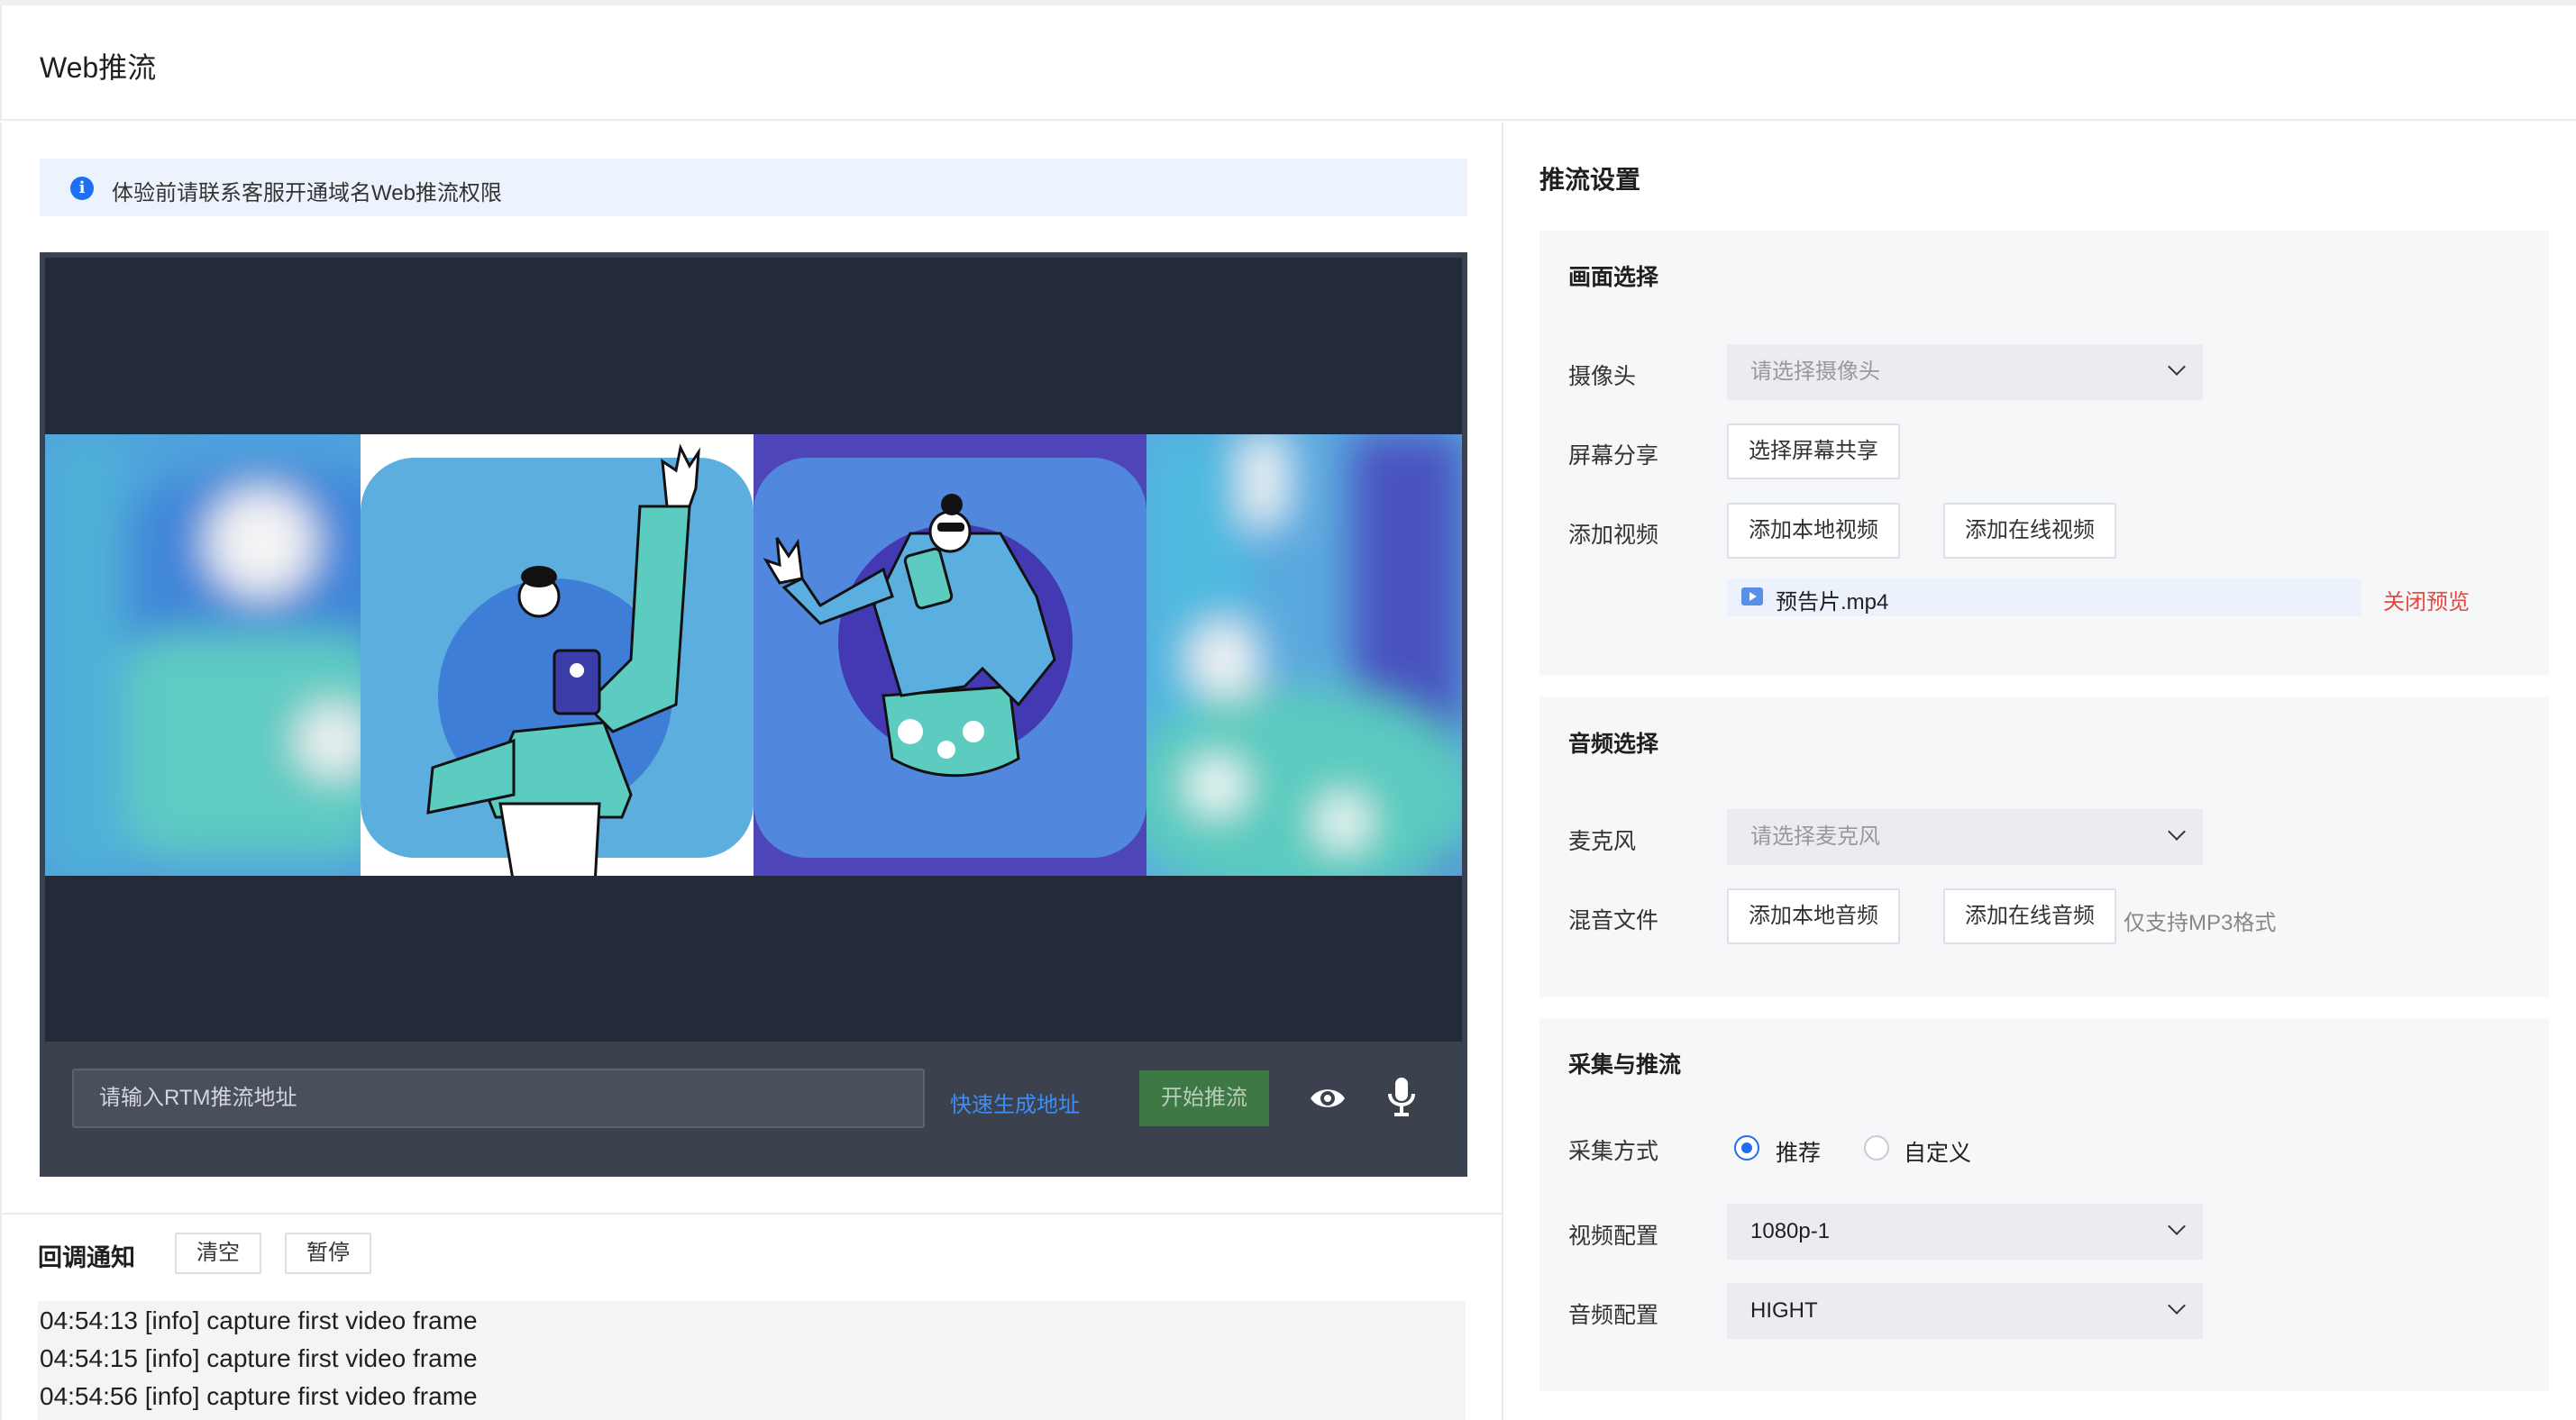 Image resolution: width=2576 pixels, height=1420 pixels. What do you see at coordinates (1813, 531) in the screenshot?
I see `add-local-video-button: 添加本地视频` at bounding box center [1813, 531].